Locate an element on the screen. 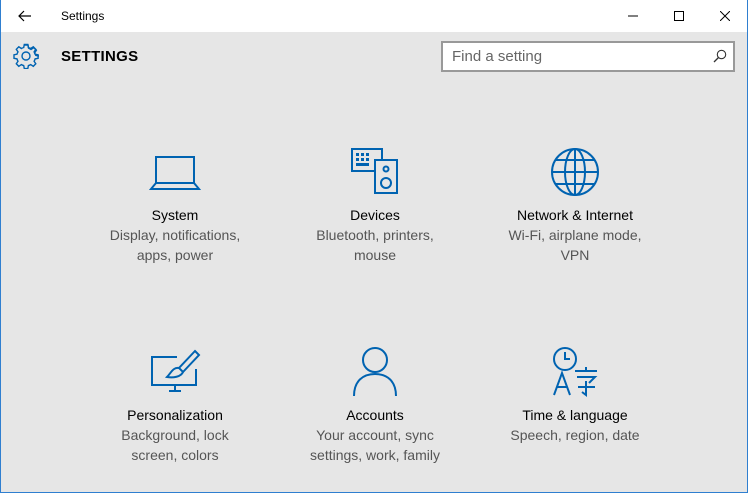 The width and height of the screenshot is (748, 493). tile-time-language: Time & language Speech, region, date is located at coordinates (575, 419).